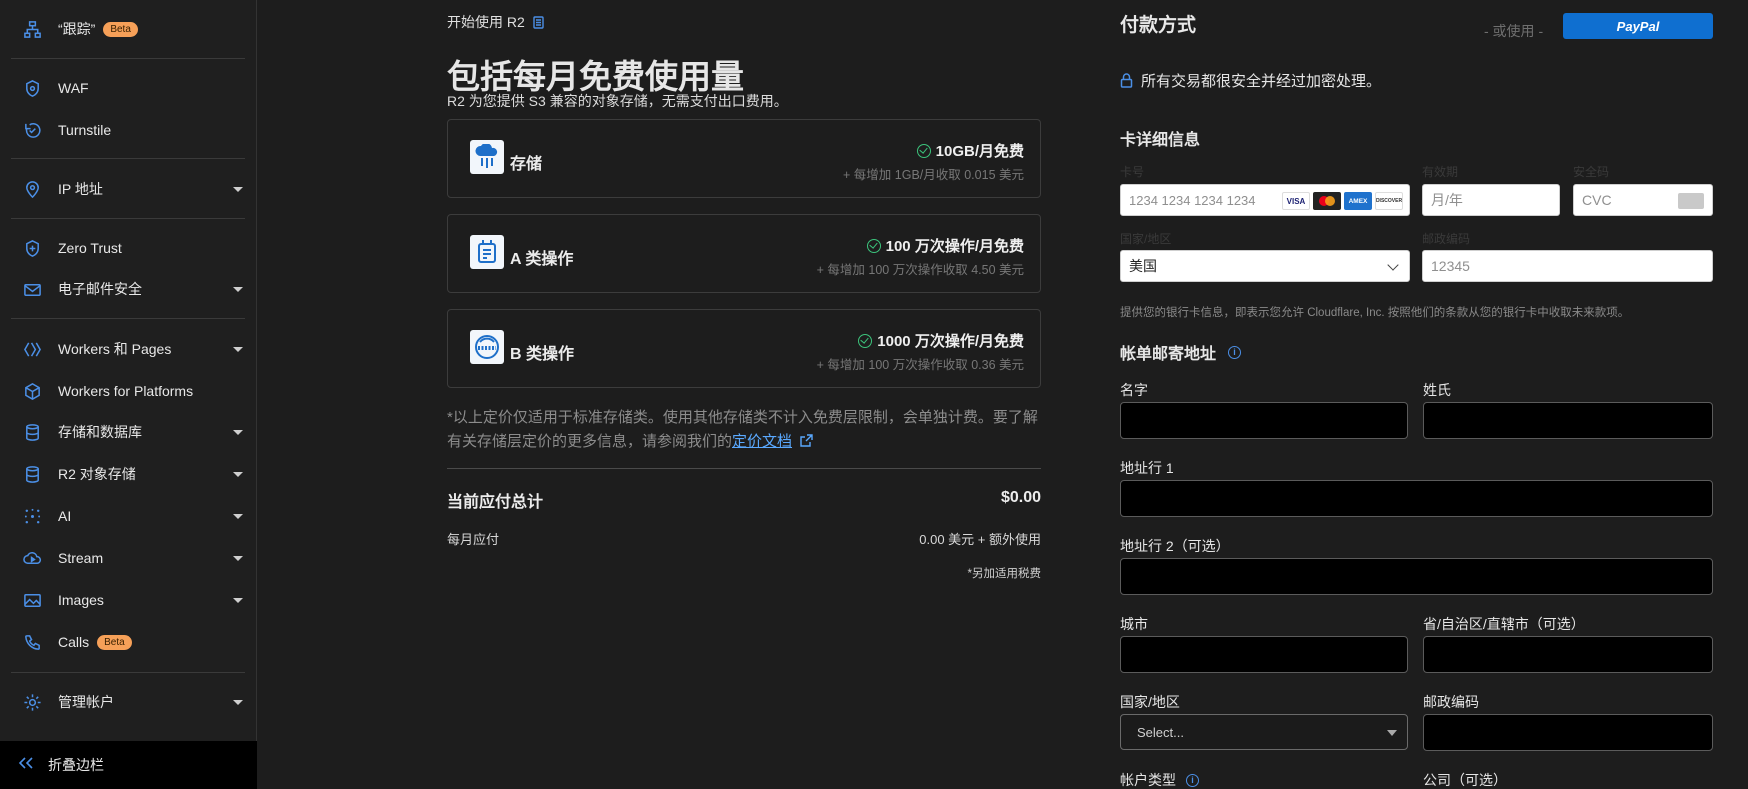 This screenshot has width=1748, height=789. Describe the element at coordinates (487, 252) in the screenshot. I see `server-ops-icon` at that location.